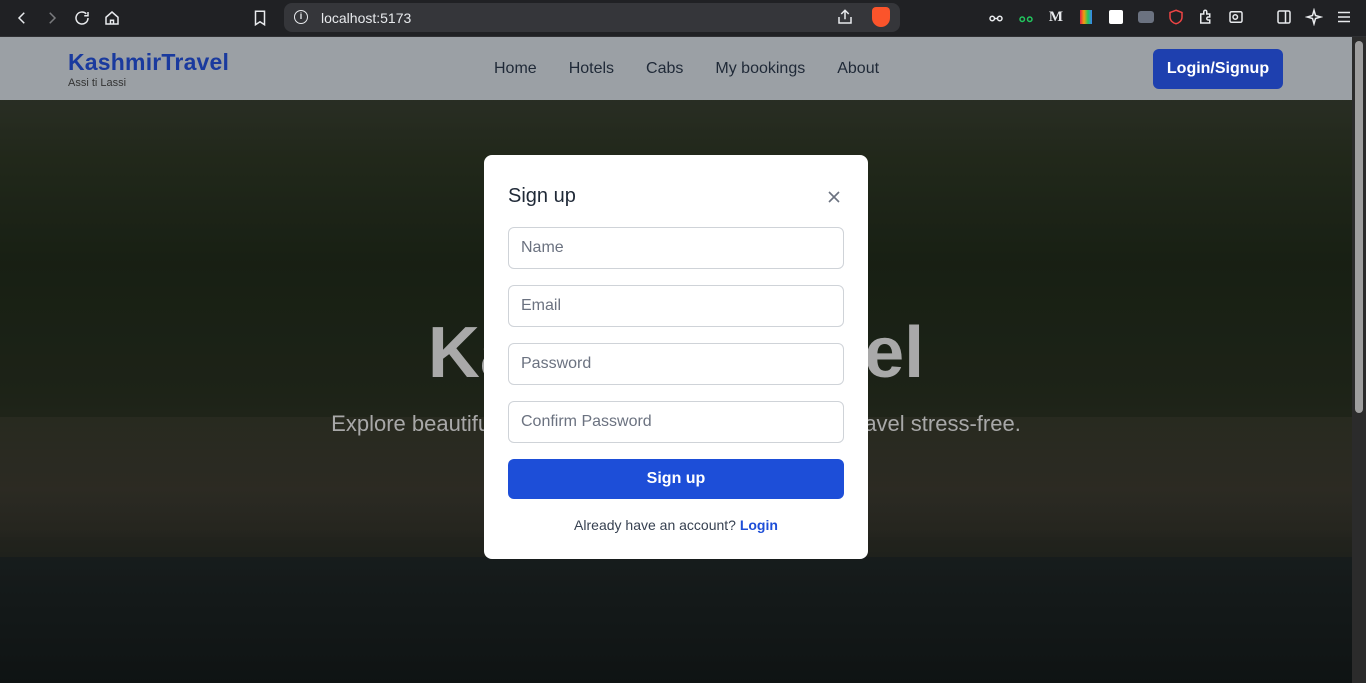 The height and width of the screenshot is (683, 1366). I want to click on scrollbar-thumb, so click(1359, 227).